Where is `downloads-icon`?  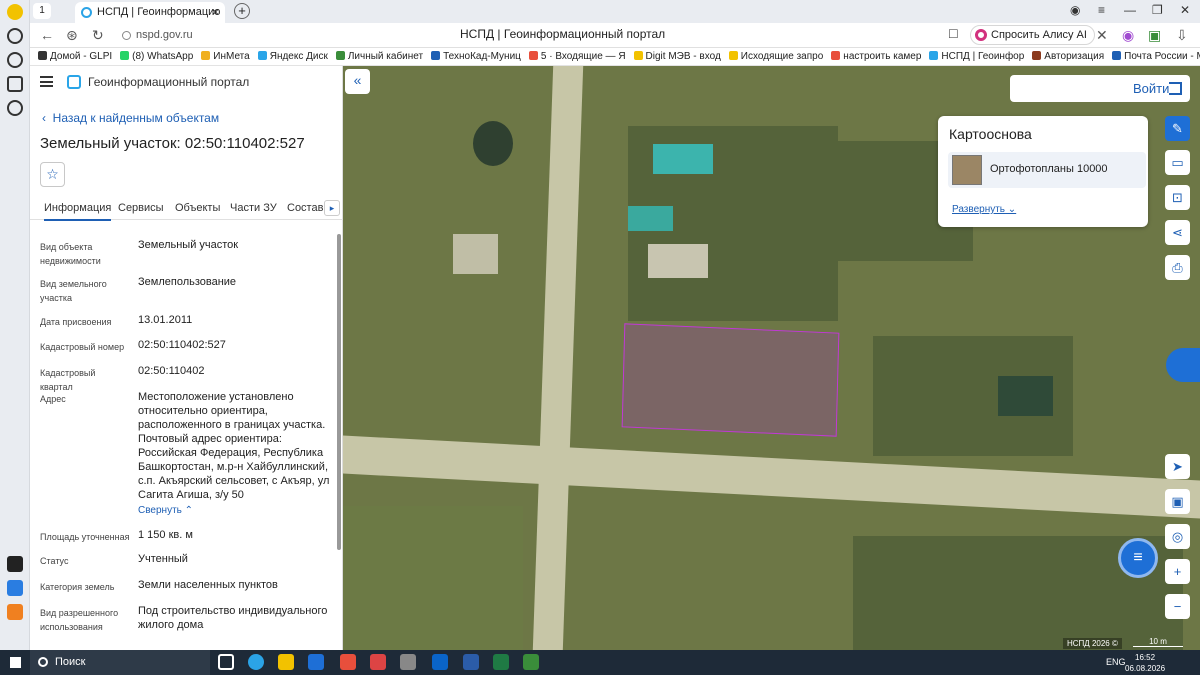
downloads-icon is located at coordinates (15, 108).